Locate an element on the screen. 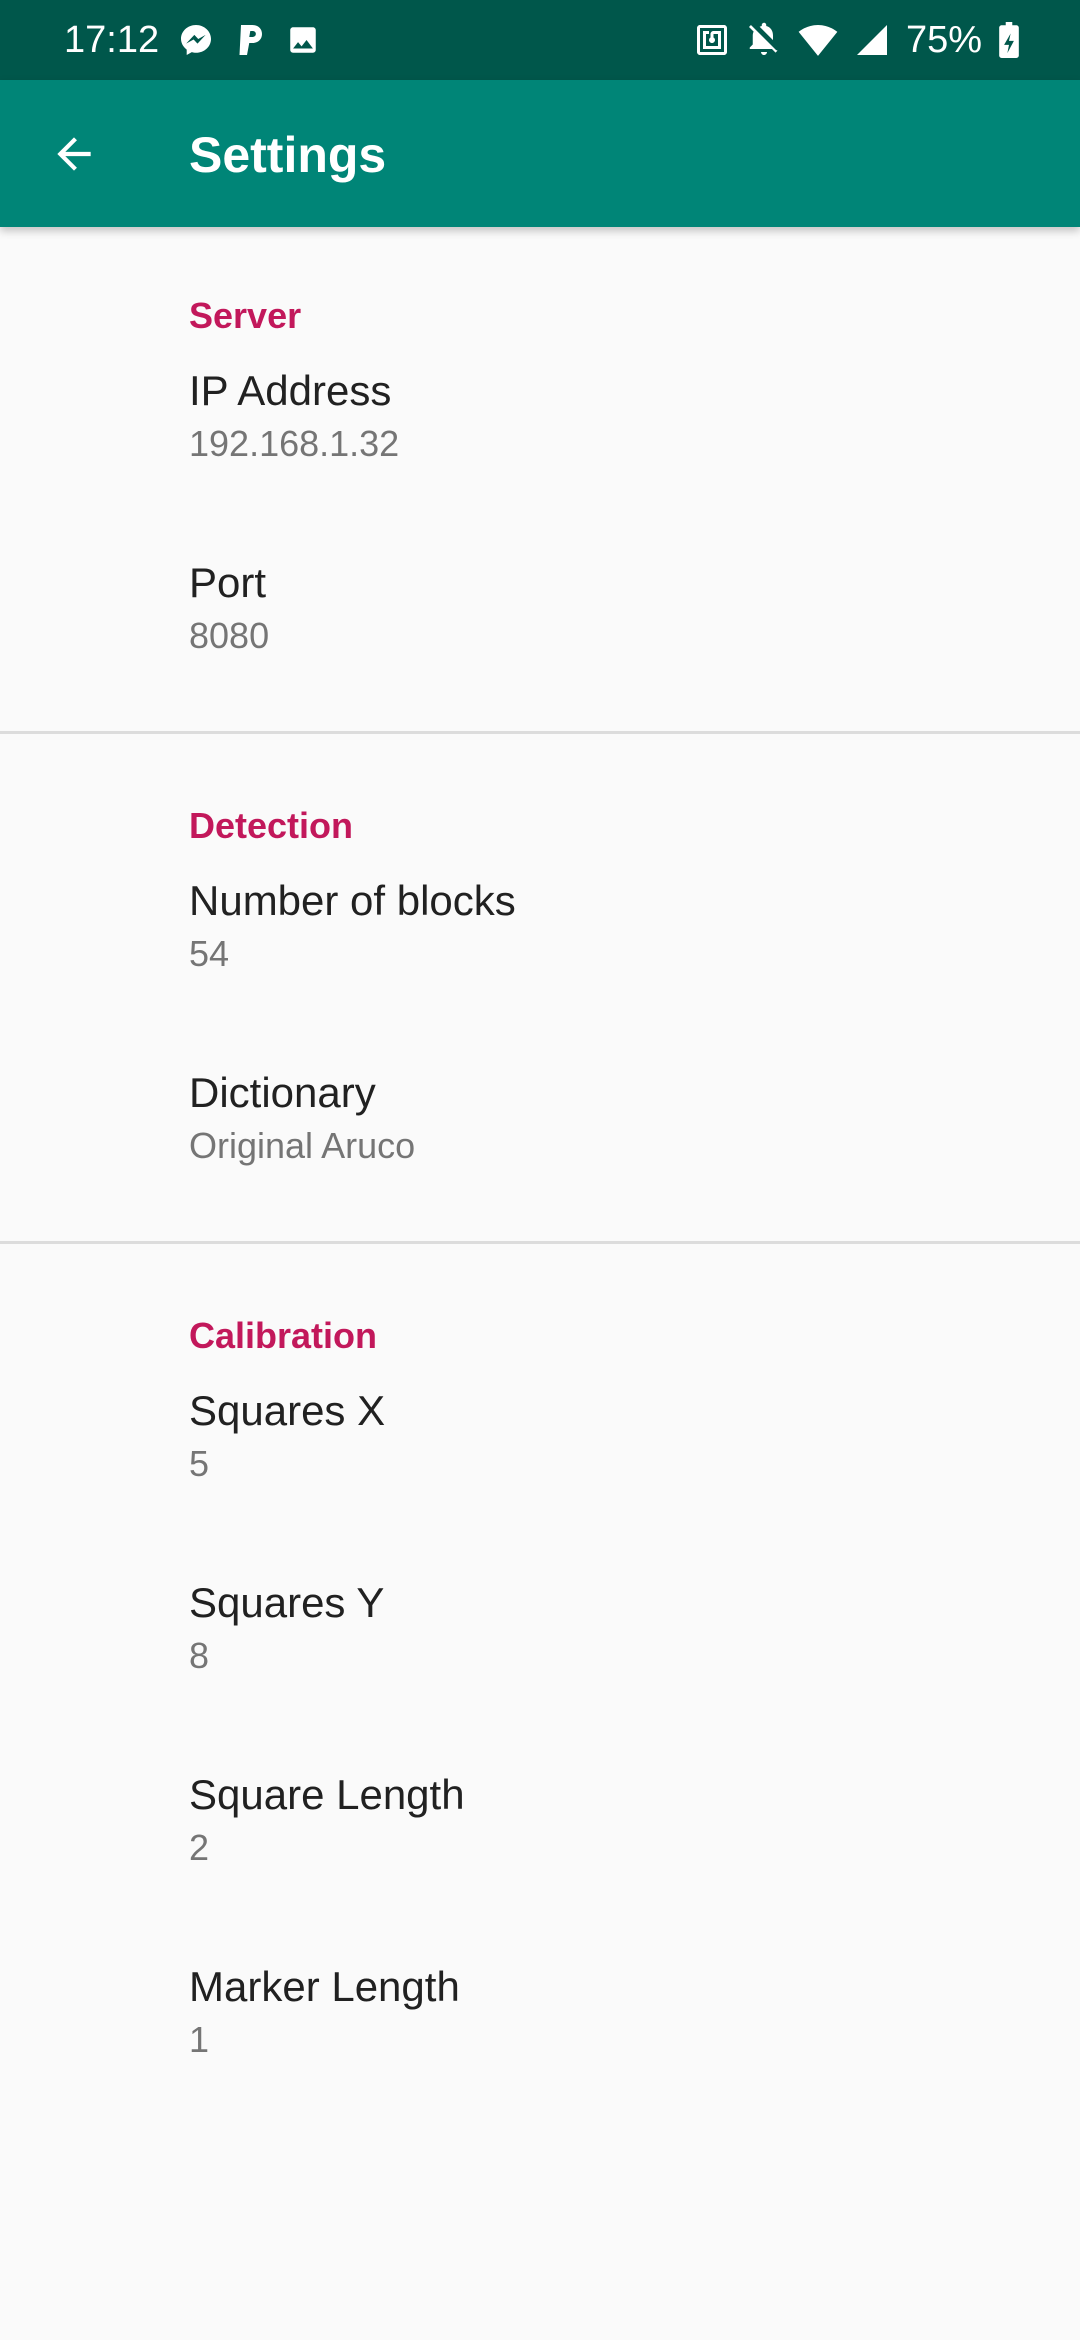 Image resolution: width=1080 pixels, height=2340 pixels. setting-square-length: Square Length 2 is located at coordinates (540, 1853).